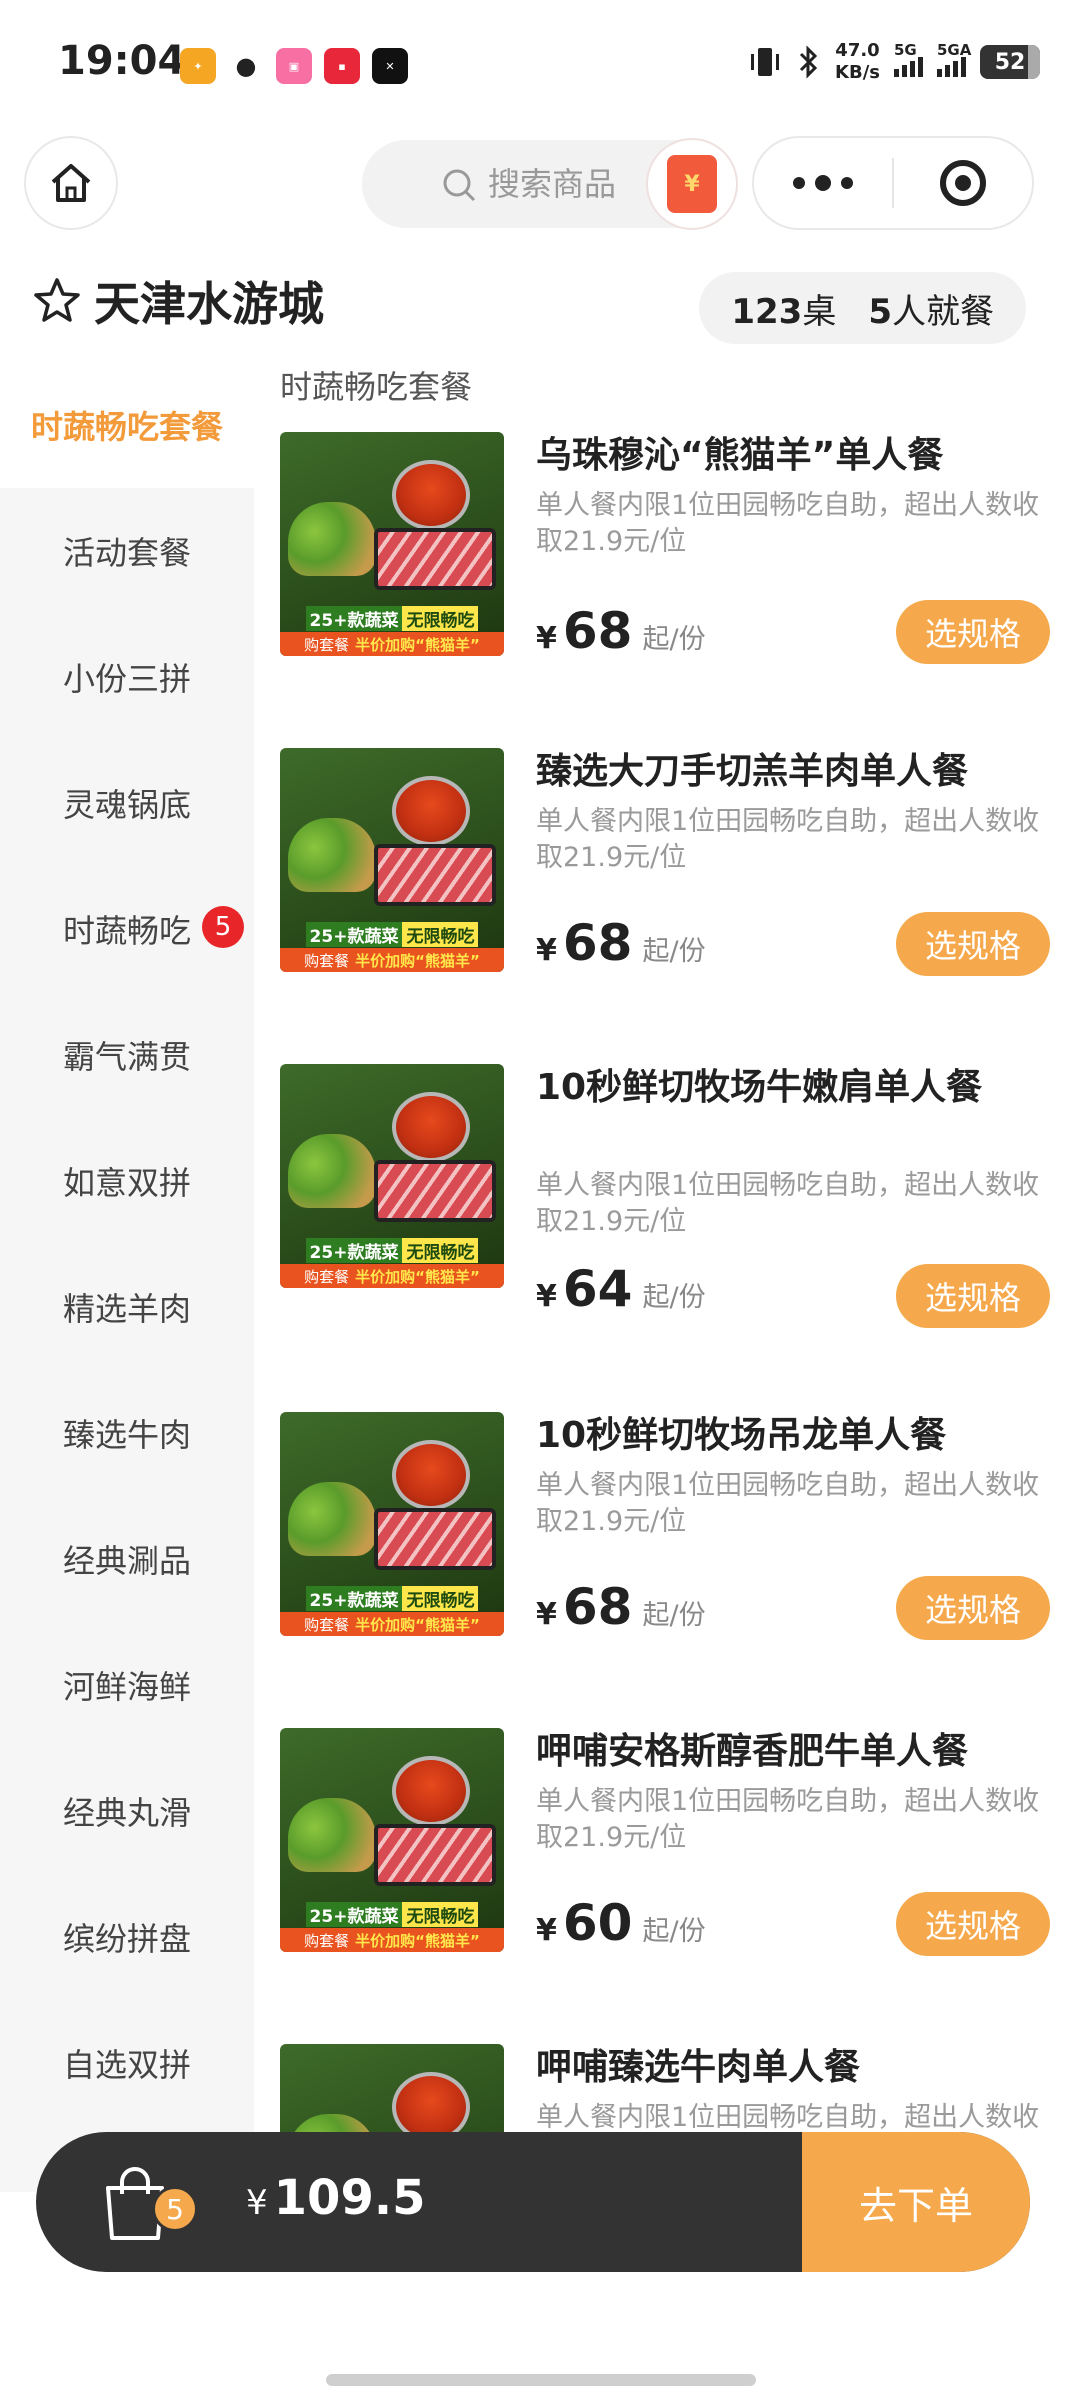 The image size is (1080, 2400). I want to click on store-header: 天津水游城, so click(178, 301).